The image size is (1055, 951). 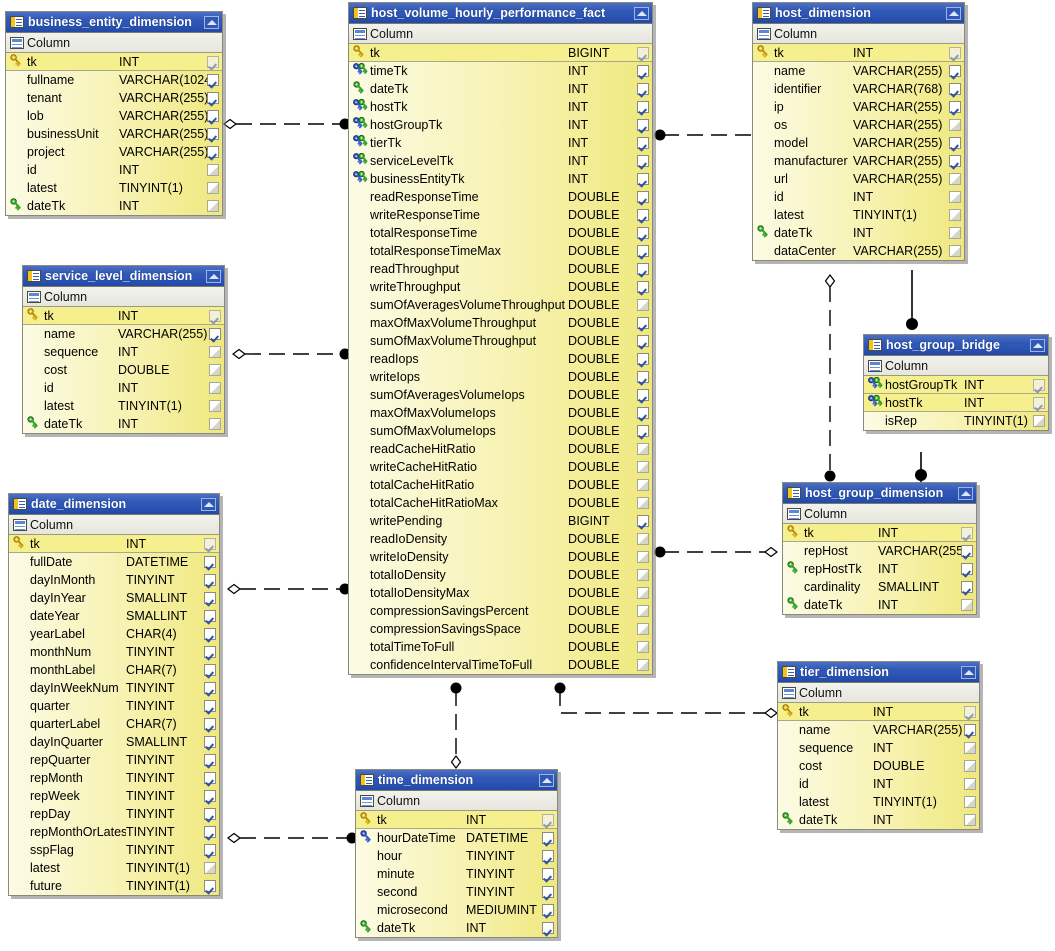 I want to click on column-row: repDay TINYINT, so click(x=114, y=814).